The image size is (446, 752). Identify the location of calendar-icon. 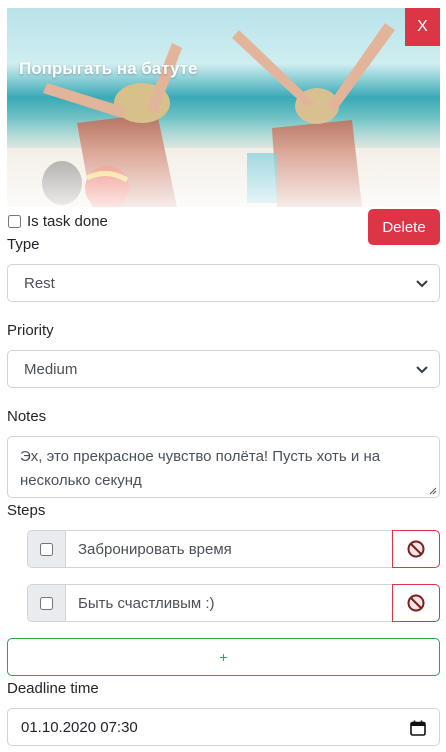
(418, 728).